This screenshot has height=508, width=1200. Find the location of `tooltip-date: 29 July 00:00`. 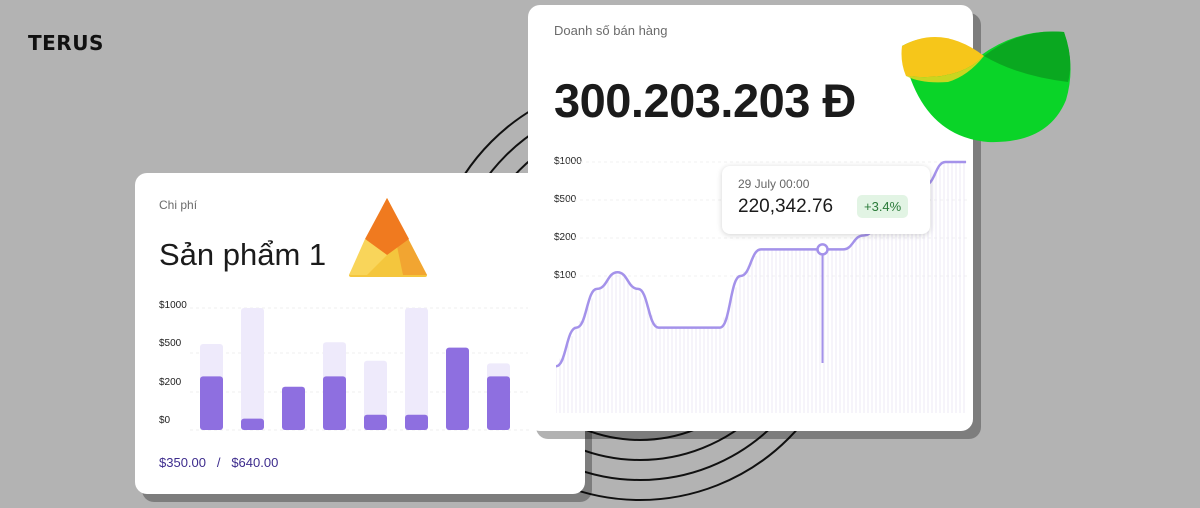

tooltip-date: 29 July 00:00 is located at coordinates (774, 184).